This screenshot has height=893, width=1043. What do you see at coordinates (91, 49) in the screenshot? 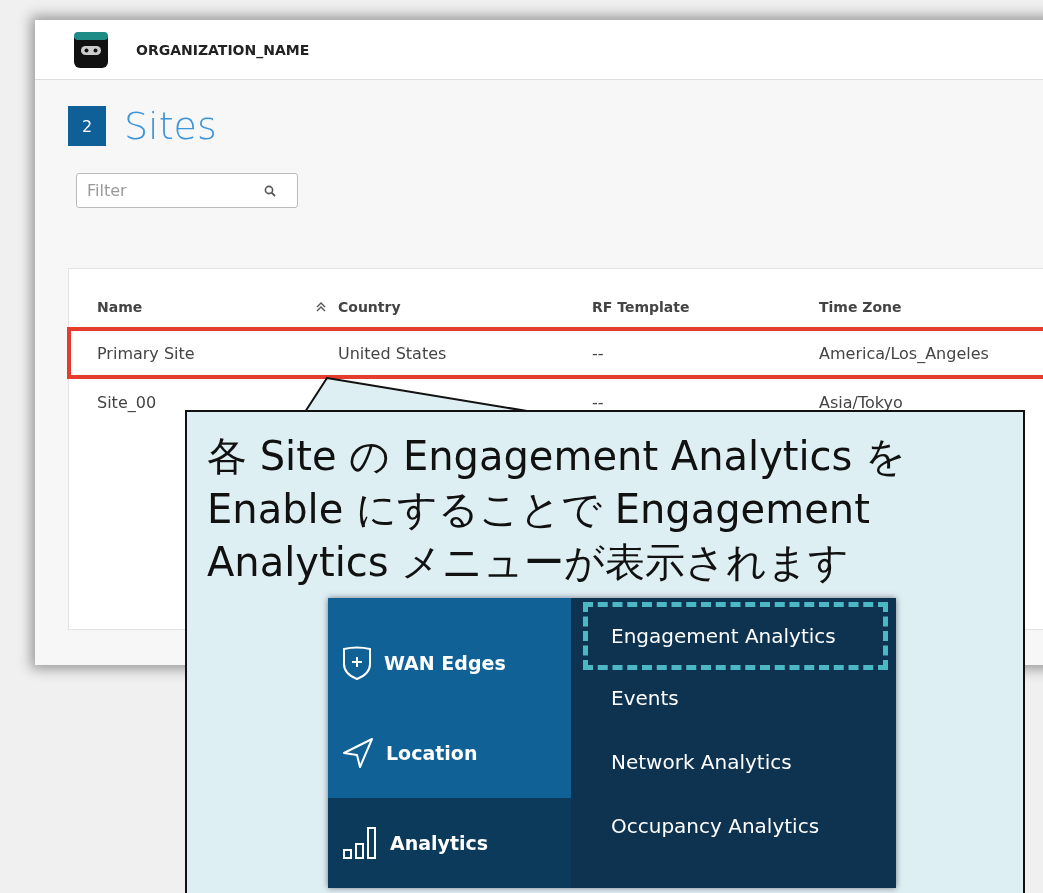
I see `robot-logo-icon` at bounding box center [91, 49].